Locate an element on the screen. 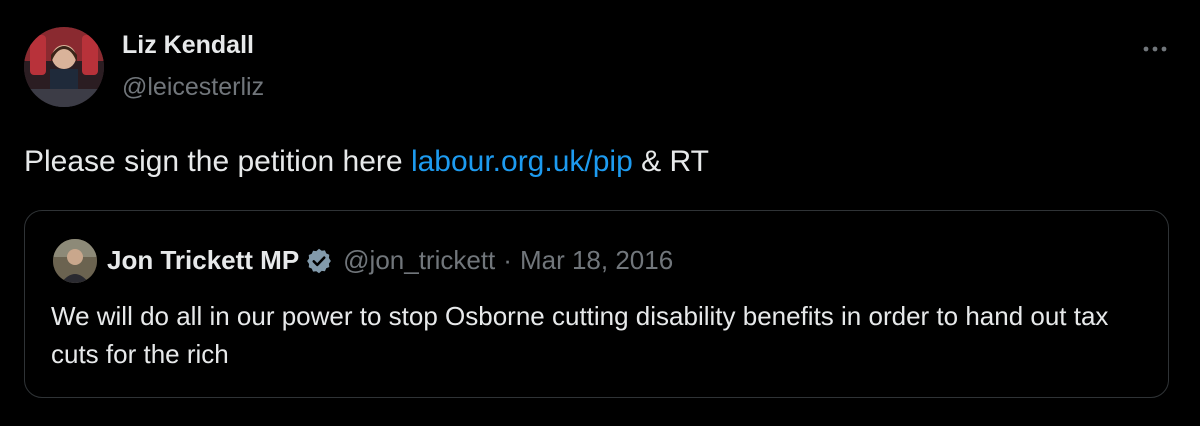 Image resolution: width=1200 pixels, height=426 pixels. quote-date: Mar 18, 2016 is located at coordinates (596, 260).